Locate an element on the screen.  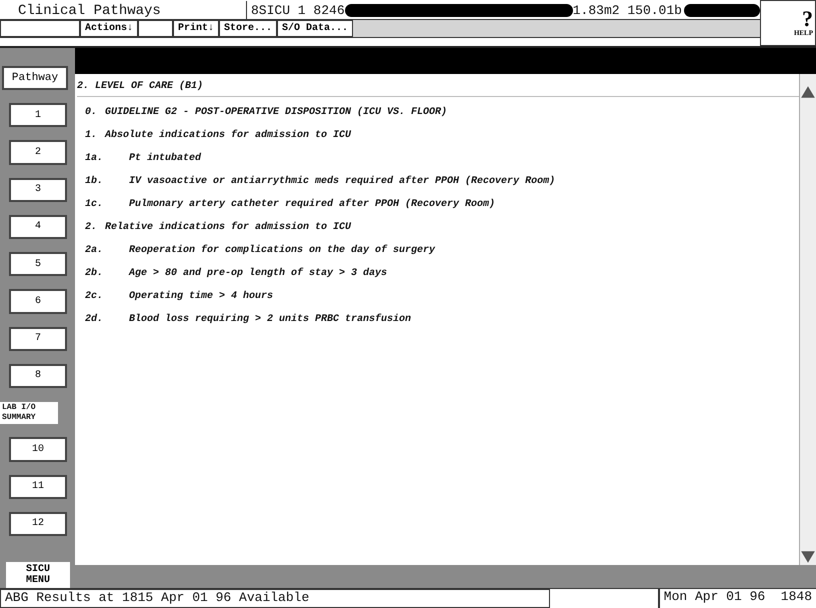
item-number: 2b. is located at coordinates (94, 273).